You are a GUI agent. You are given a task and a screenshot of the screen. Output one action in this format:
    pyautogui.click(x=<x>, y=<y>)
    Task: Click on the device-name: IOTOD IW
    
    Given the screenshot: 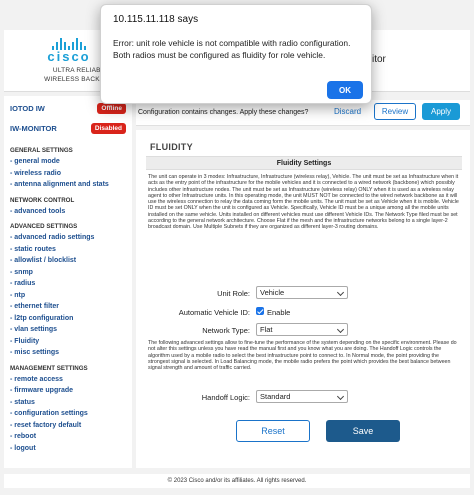 What is the action you would take?
    pyautogui.click(x=27, y=108)
    